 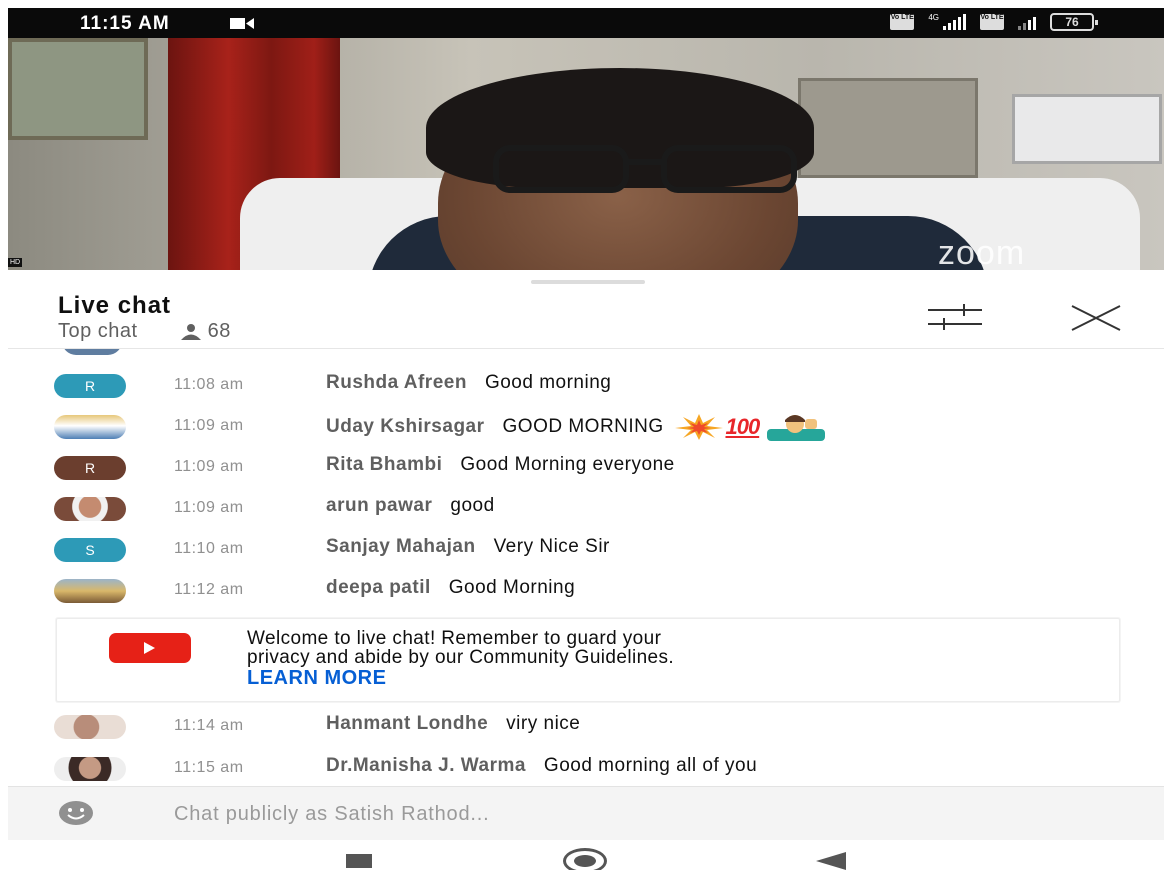 What do you see at coordinates (512, 587) in the screenshot?
I see `message-text: Good Morning` at bounding box center [512, 587].